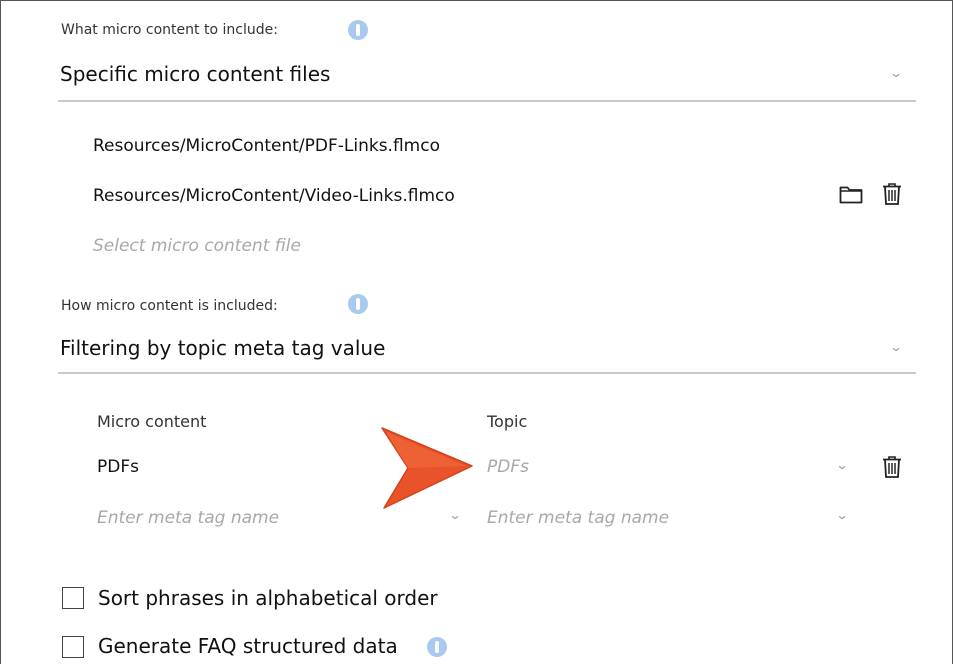 This screenshot has width=953, height=665. I want to click on include-dropdown-value: Specific micro content files, so click(195, 74).